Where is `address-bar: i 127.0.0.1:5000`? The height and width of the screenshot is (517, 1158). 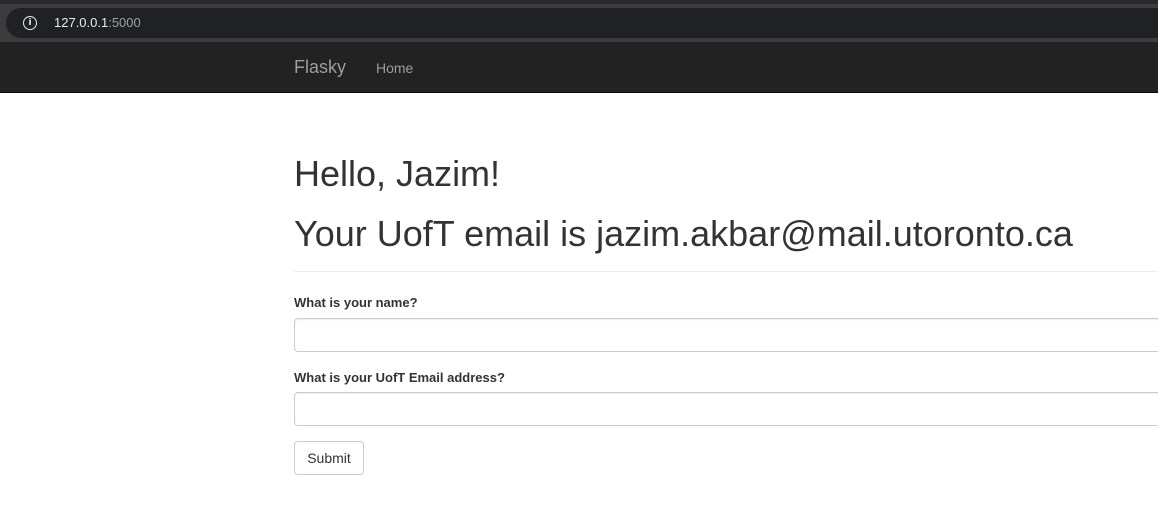
address-bar: i 127.0.0.1:5000 is located at coordinates (582, 23).